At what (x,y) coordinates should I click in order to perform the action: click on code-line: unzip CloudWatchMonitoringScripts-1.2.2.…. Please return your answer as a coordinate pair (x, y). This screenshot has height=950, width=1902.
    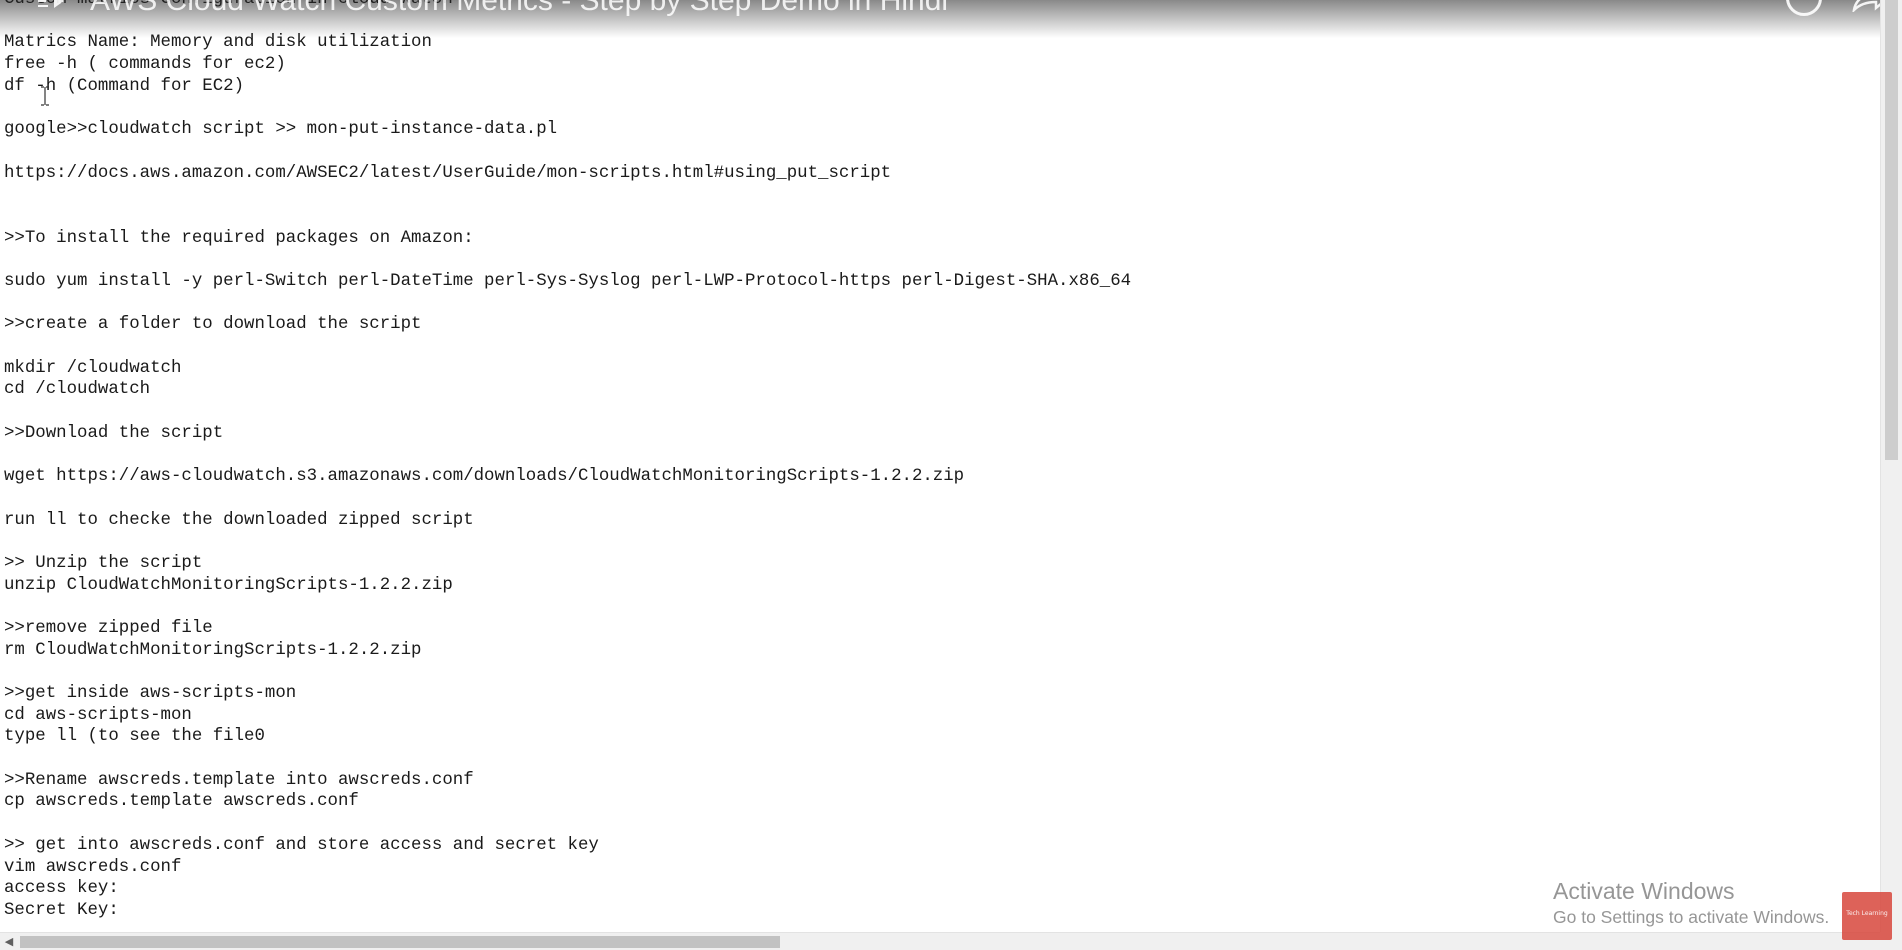
    Looking at the image, I should click on (228, 585).